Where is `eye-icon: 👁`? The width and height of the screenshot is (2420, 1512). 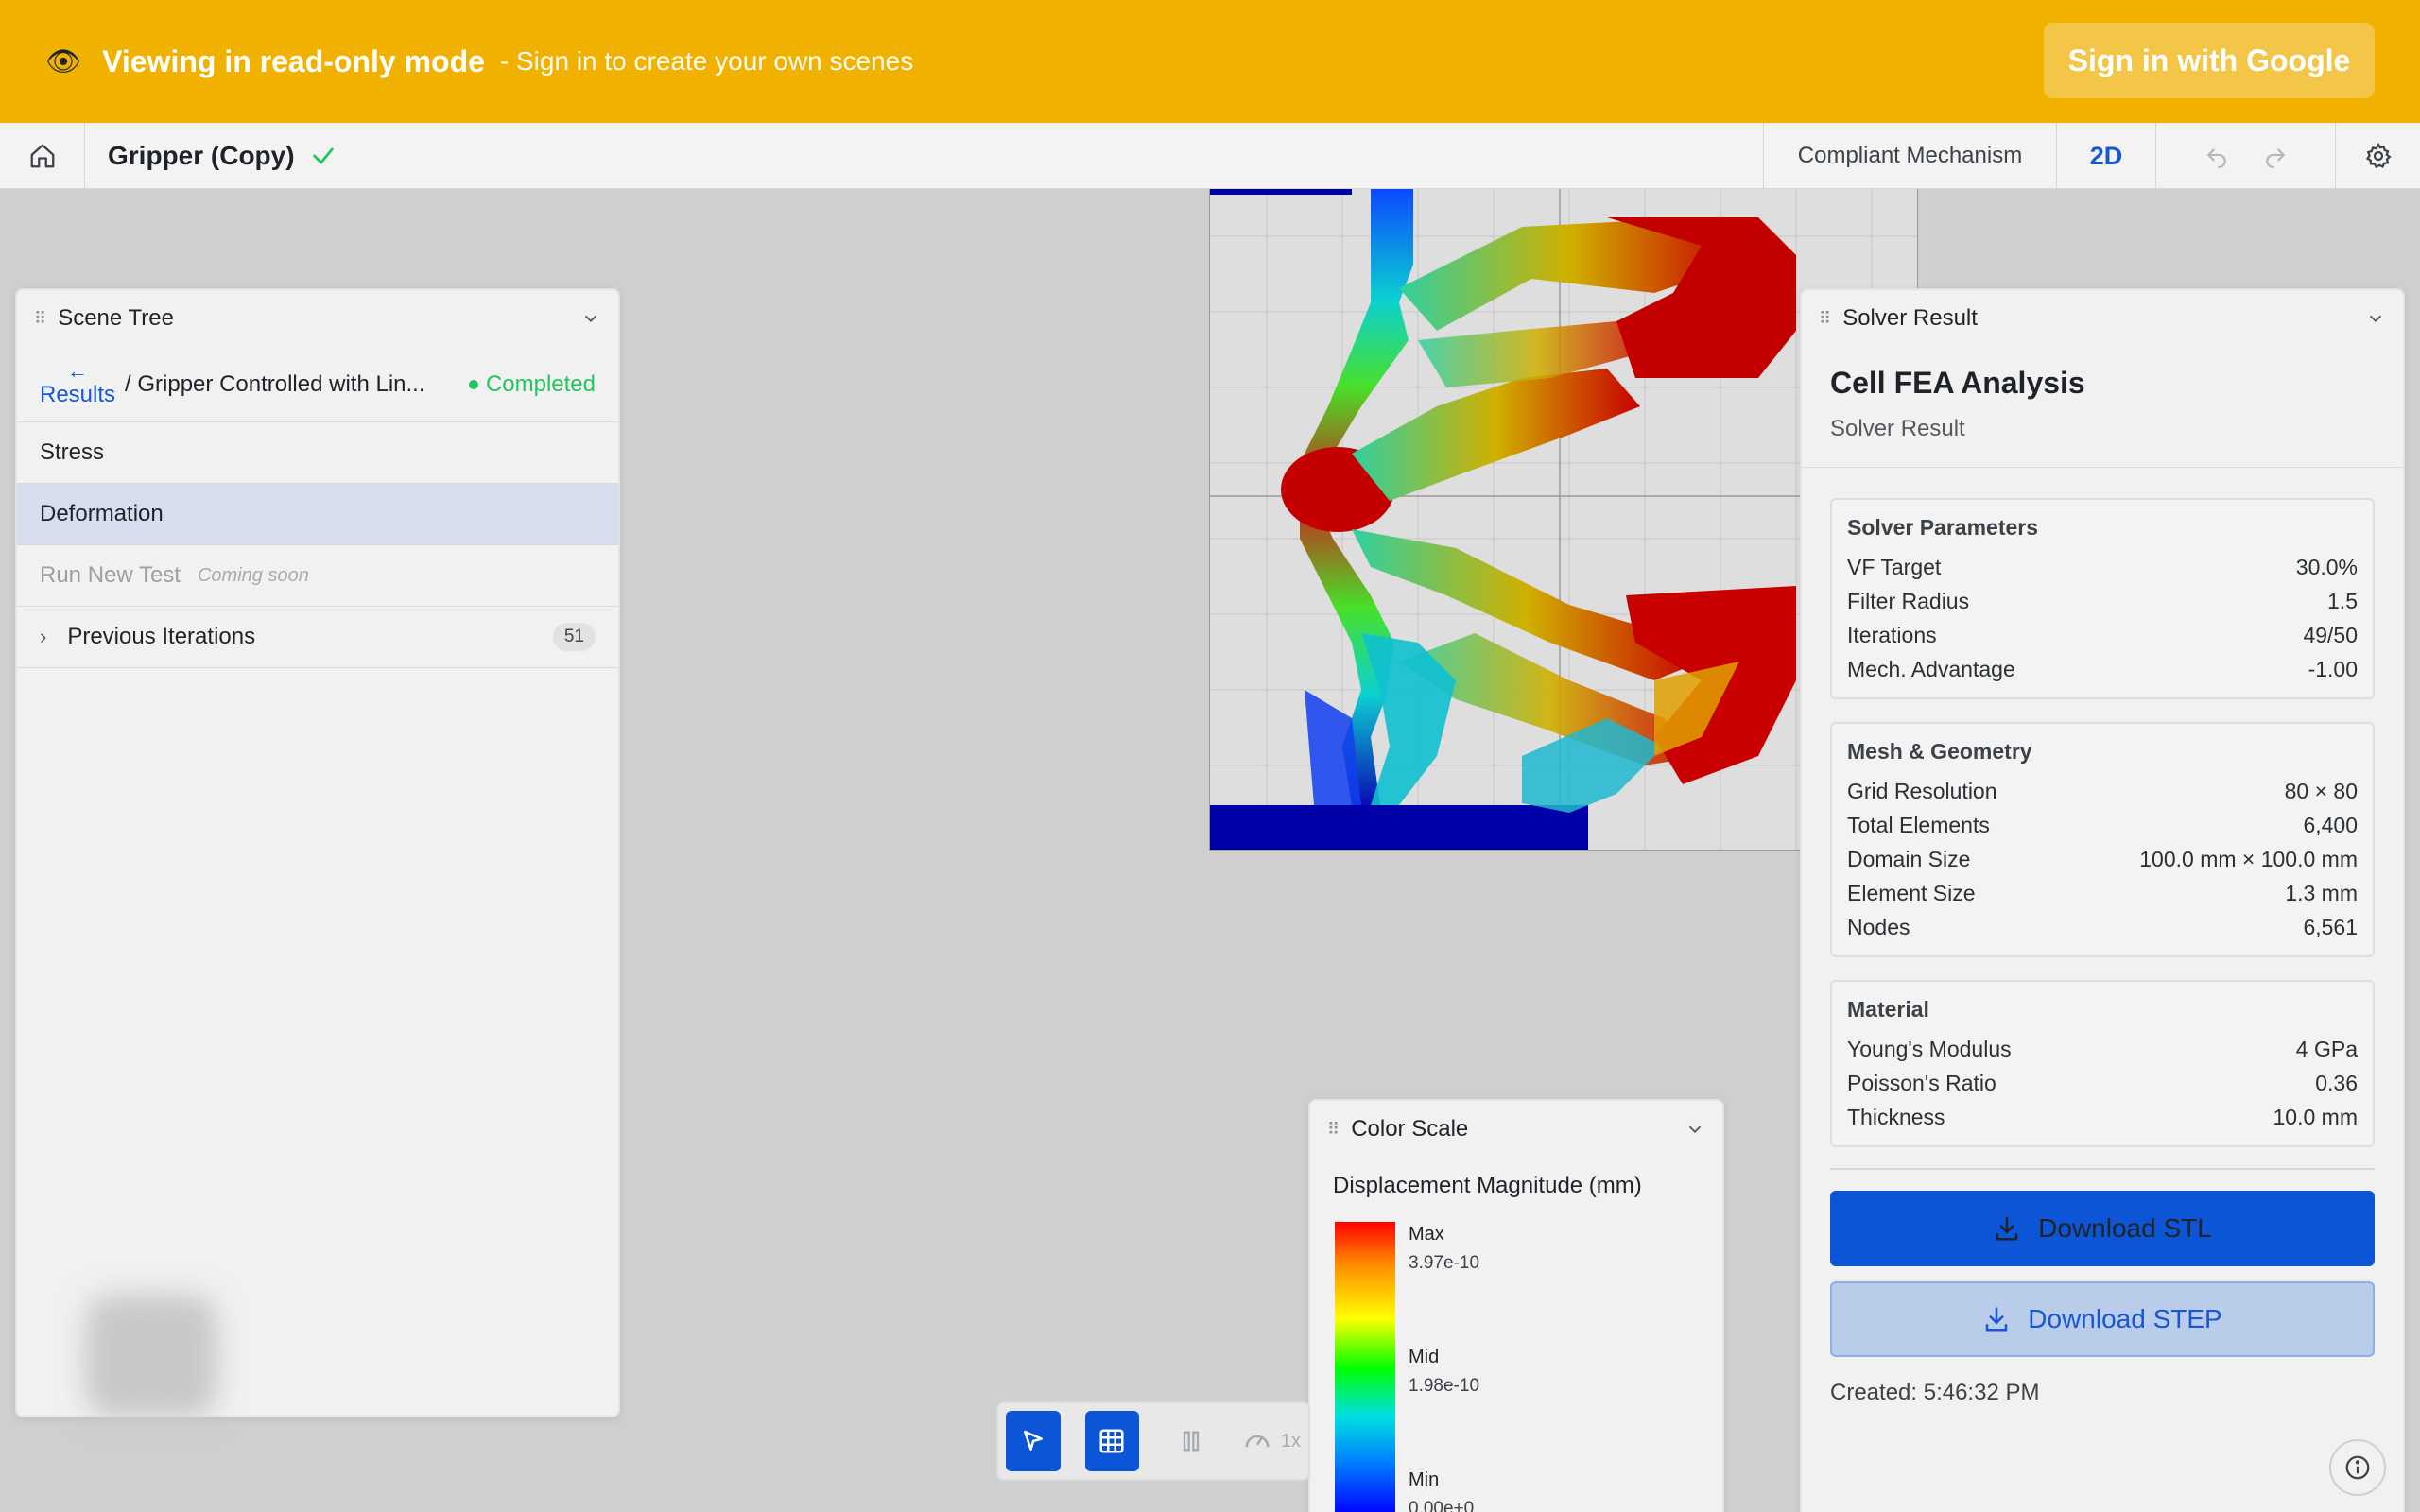 eye-icon: 👁 is located at coordinates (63, 61).